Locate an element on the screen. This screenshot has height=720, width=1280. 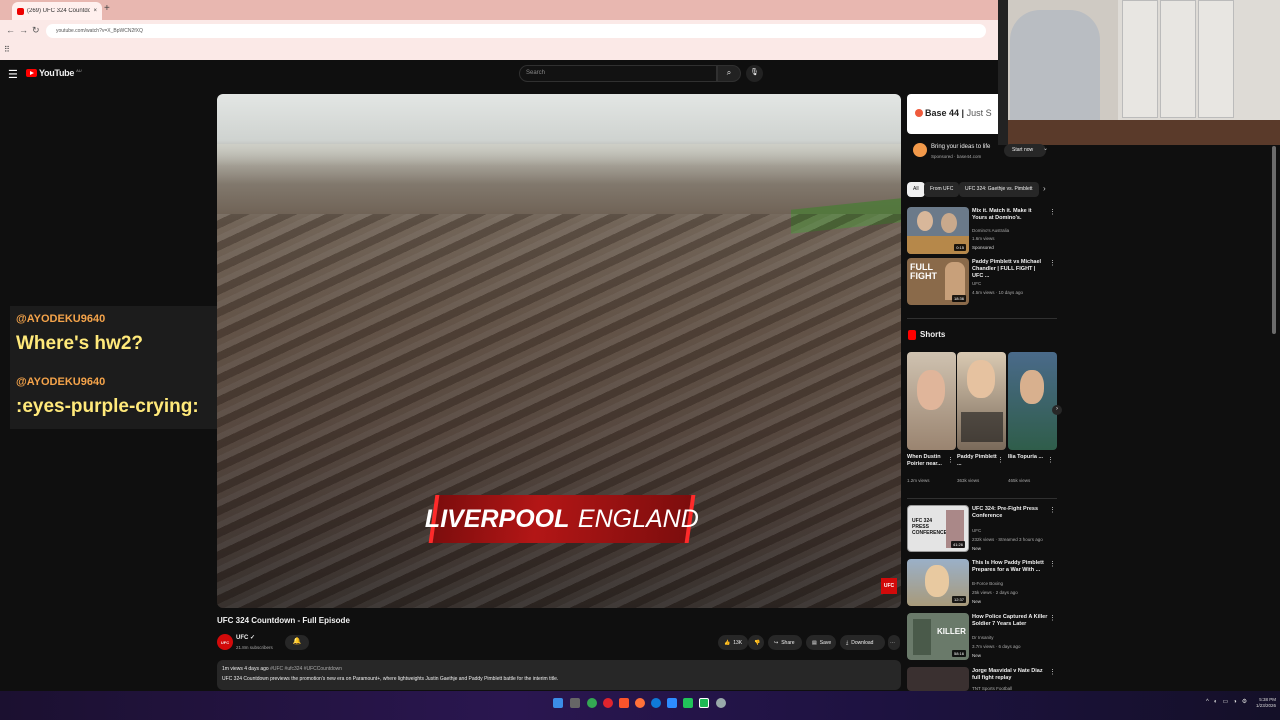
chevron-down-icon: ⌄ is located at coordinates (1045, 148).